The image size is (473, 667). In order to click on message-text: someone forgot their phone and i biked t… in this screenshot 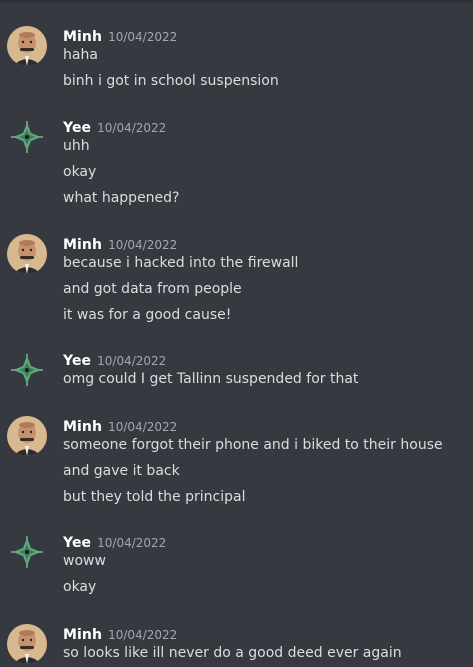, I will do `click(253, 445)`.